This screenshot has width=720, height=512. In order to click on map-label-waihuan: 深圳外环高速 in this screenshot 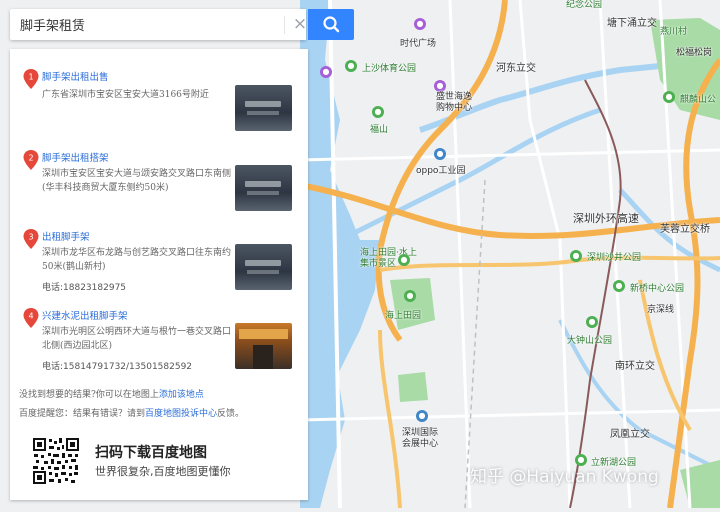, I will do `click(606, 218)`.